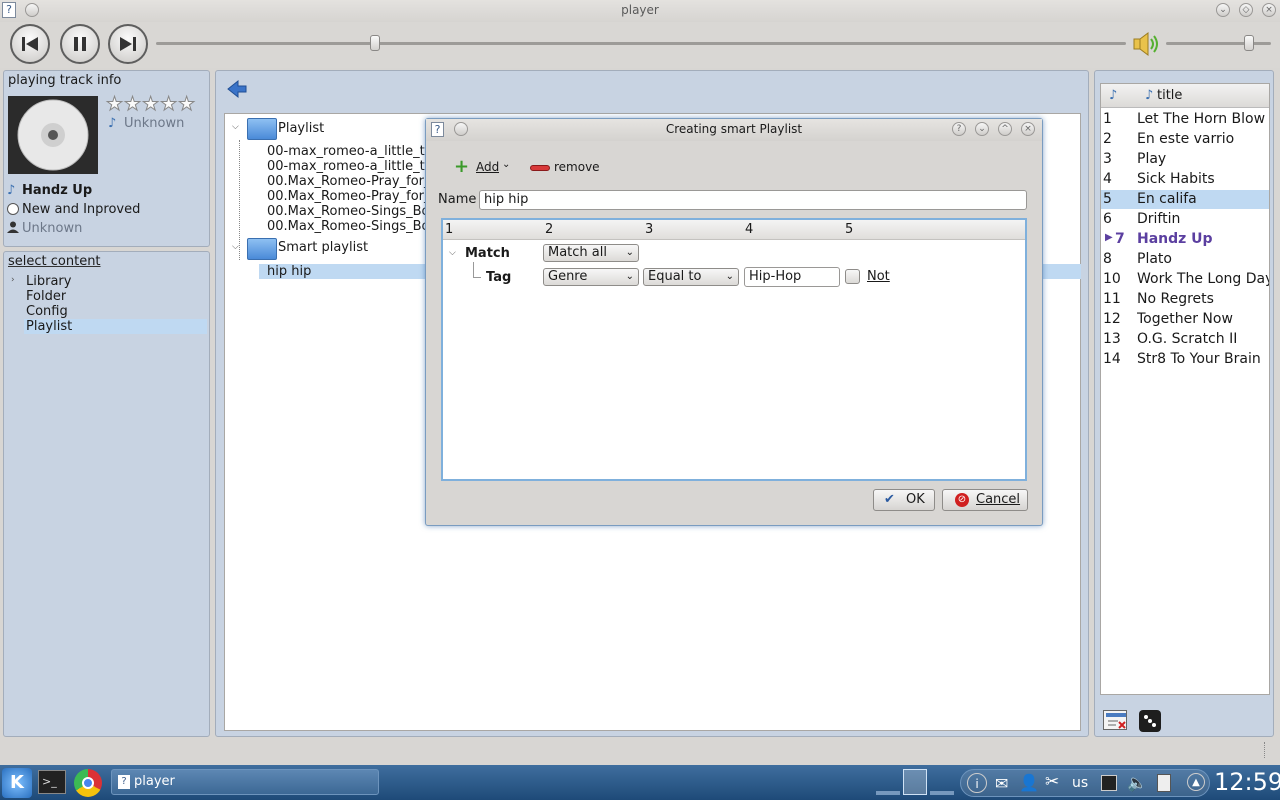  What do you see at coordinates (977, 783) in the screenshot?
I see `info-icon: i` at bounding box center [977, 783].